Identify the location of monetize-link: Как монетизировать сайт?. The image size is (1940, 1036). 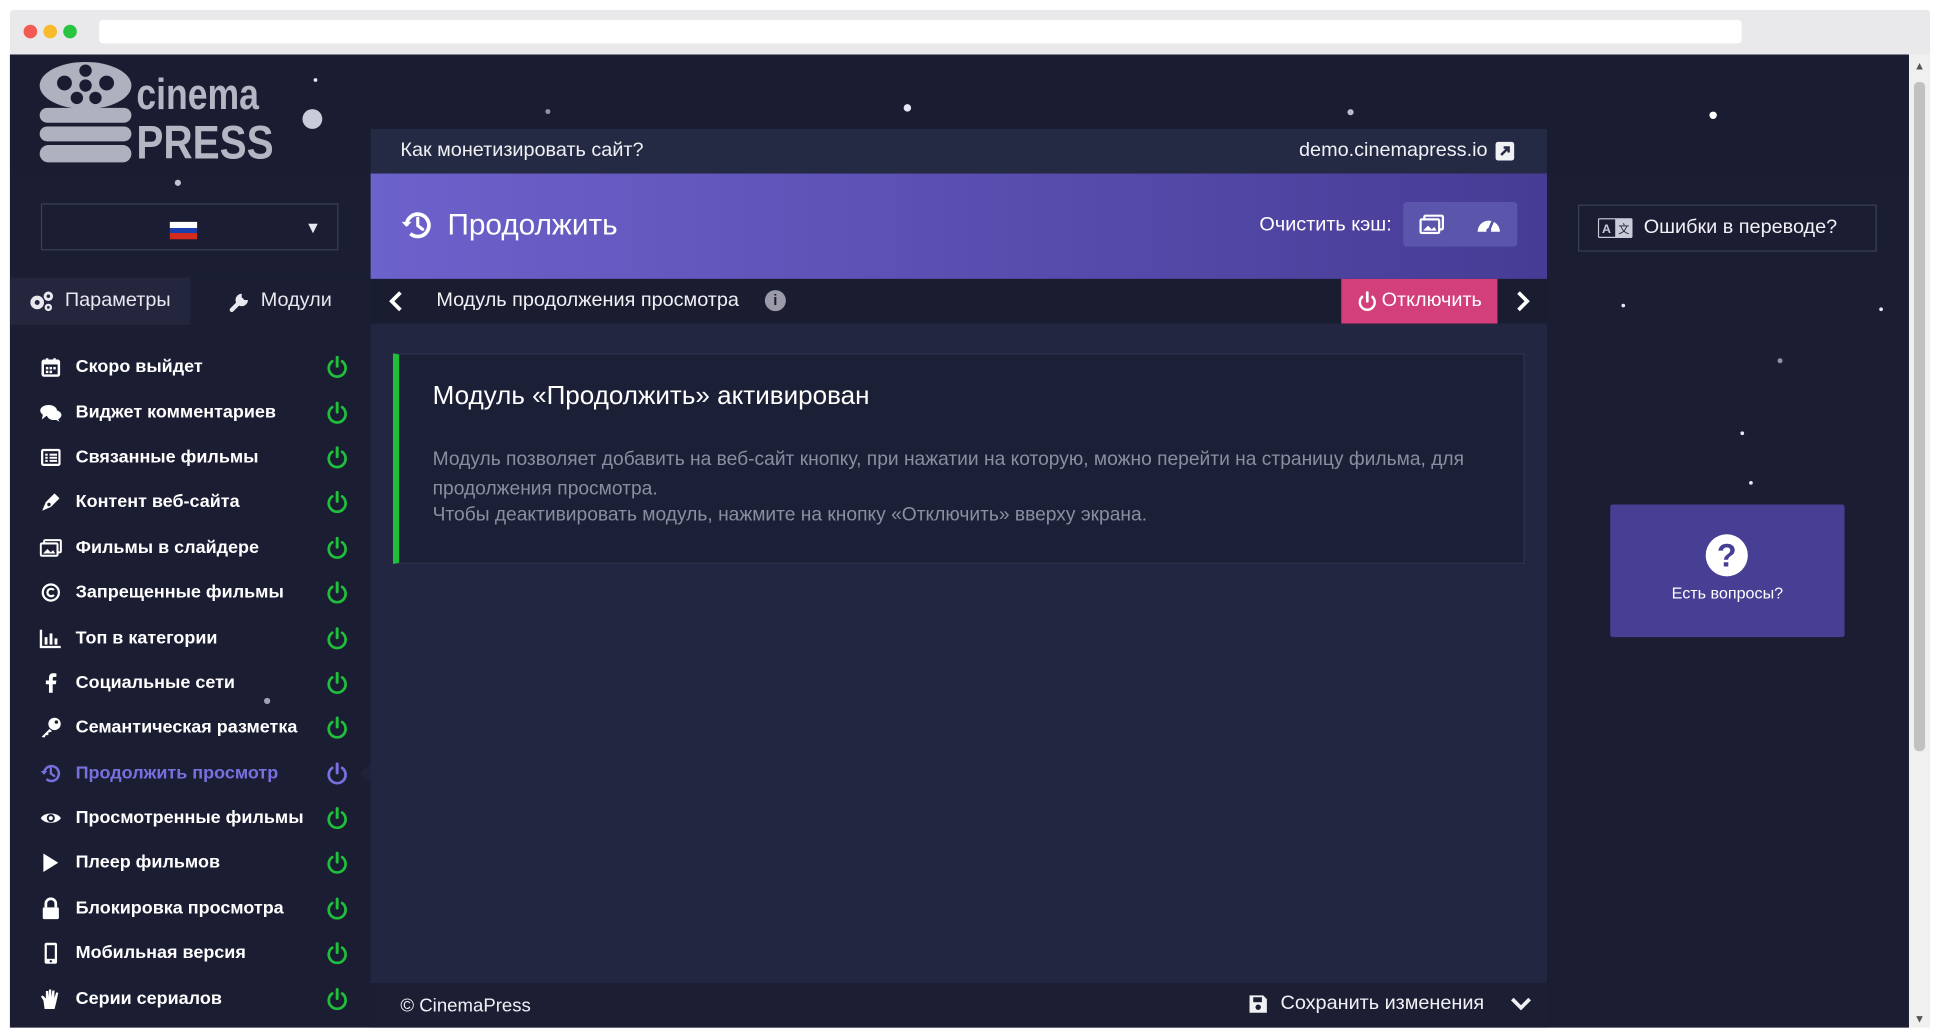
(521, 151).